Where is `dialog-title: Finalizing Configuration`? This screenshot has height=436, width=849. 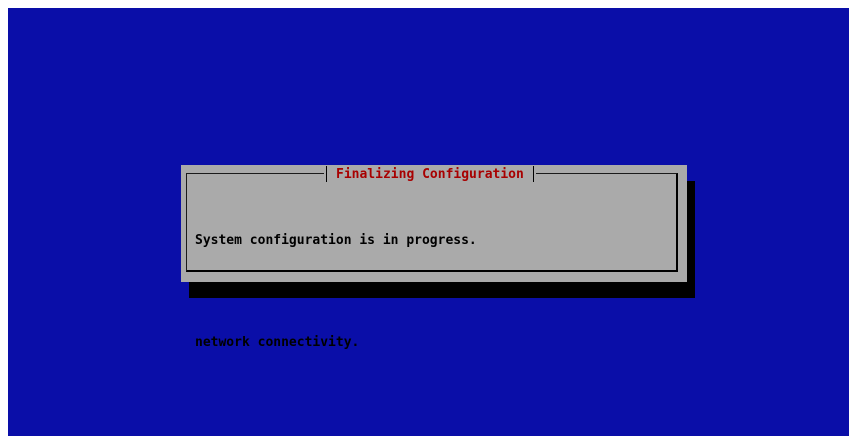
dialog-title: Finalizing Configuration is located at coordinates (430, 174).